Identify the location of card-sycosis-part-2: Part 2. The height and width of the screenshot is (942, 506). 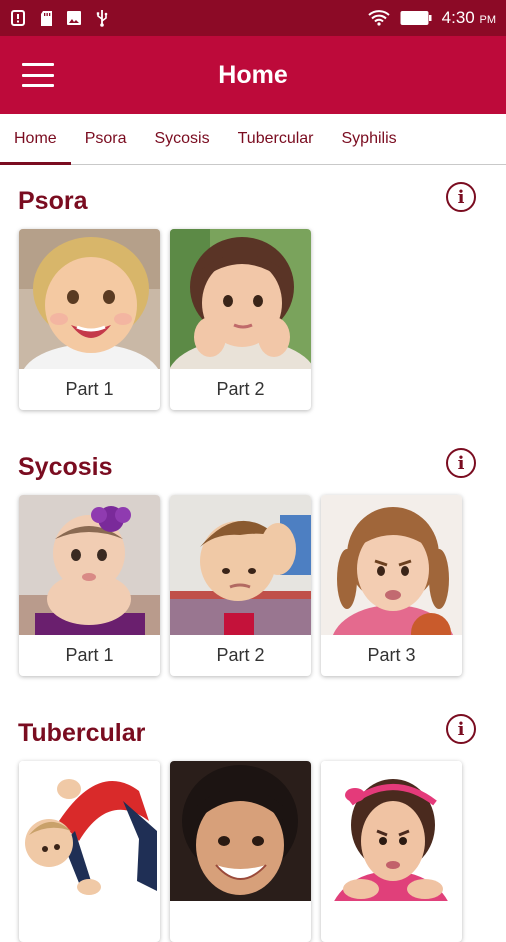
(240, 585).